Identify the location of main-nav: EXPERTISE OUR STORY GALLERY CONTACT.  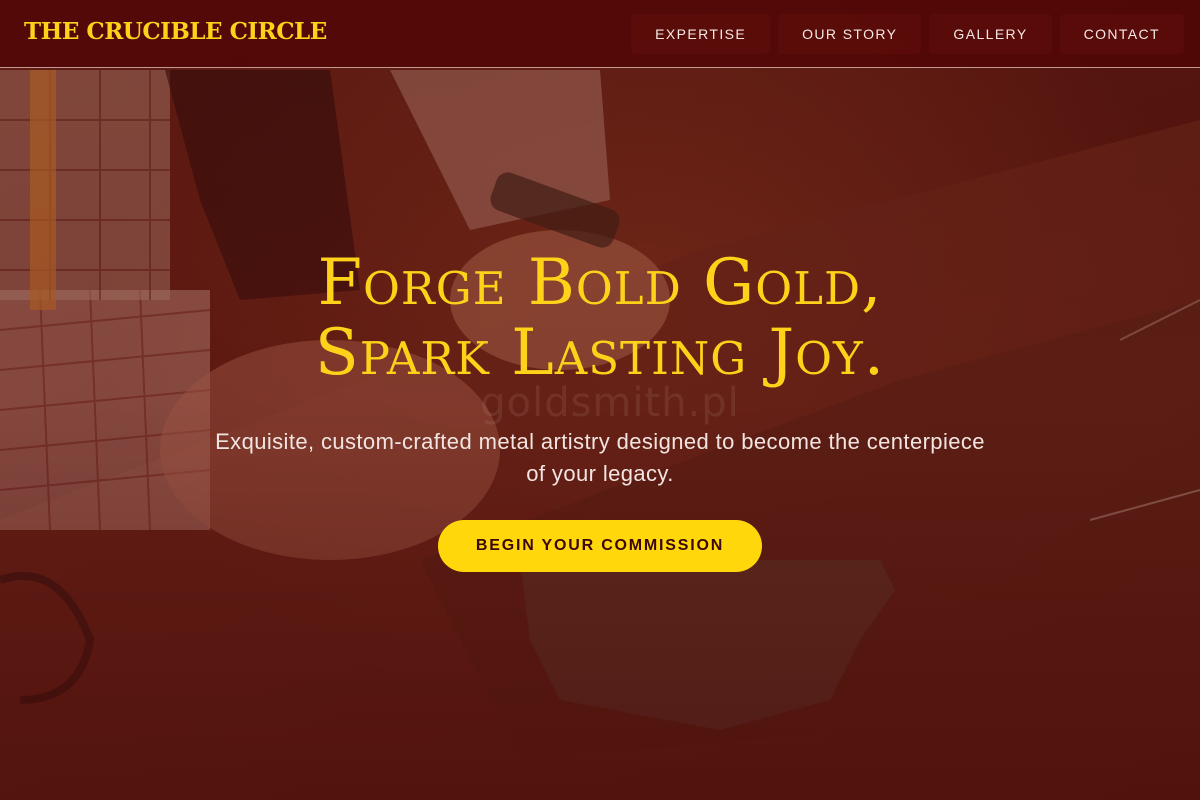
(907, 34).